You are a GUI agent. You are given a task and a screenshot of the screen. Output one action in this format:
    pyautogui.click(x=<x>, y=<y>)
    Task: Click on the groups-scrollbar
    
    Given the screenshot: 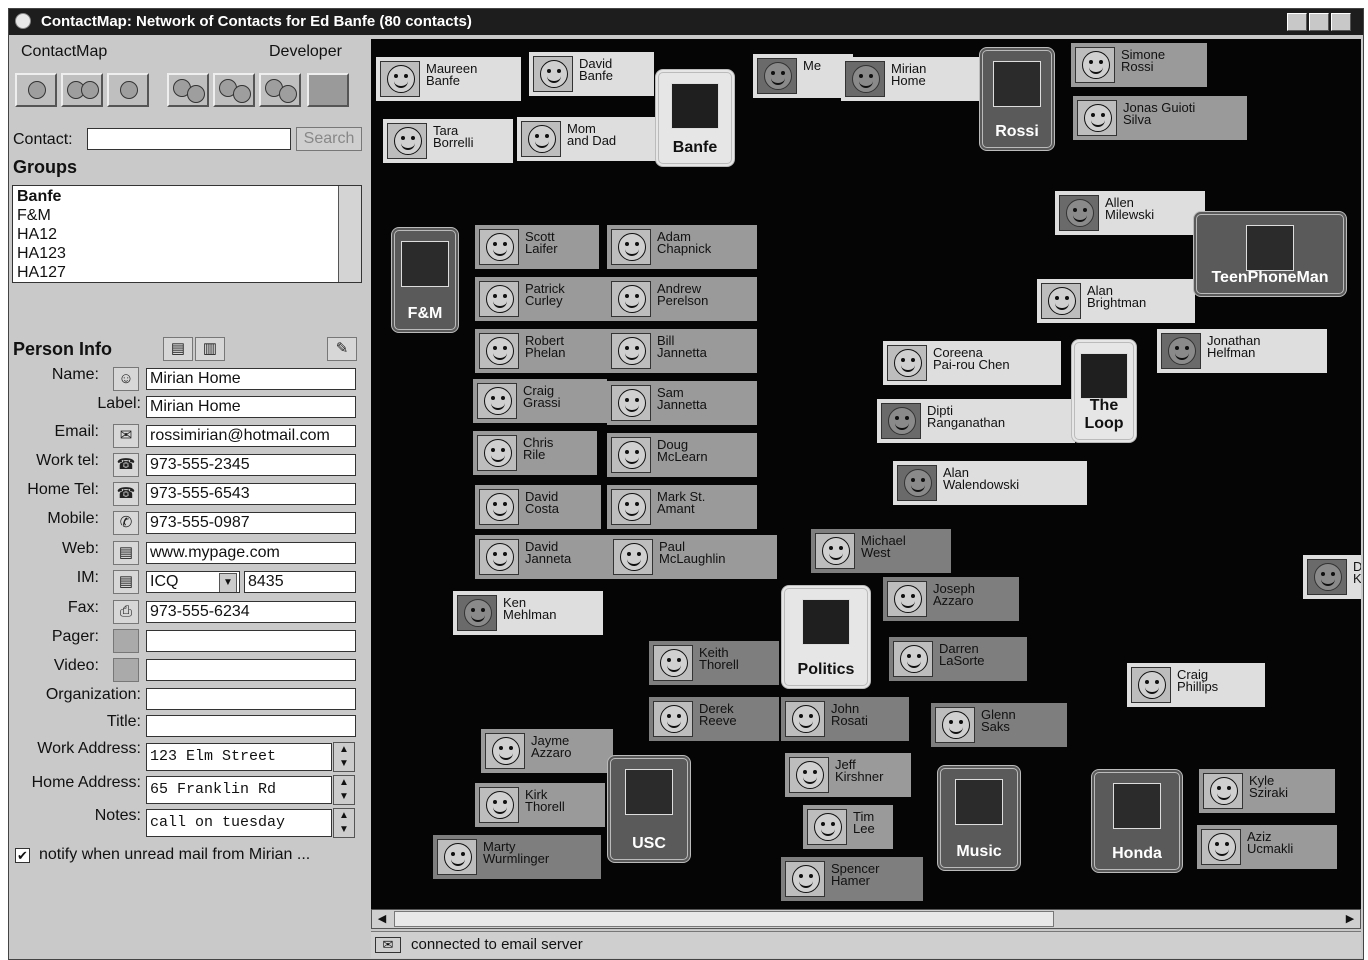 What is the action you would take?
    pyautogui.click(x=349, y=234)
    